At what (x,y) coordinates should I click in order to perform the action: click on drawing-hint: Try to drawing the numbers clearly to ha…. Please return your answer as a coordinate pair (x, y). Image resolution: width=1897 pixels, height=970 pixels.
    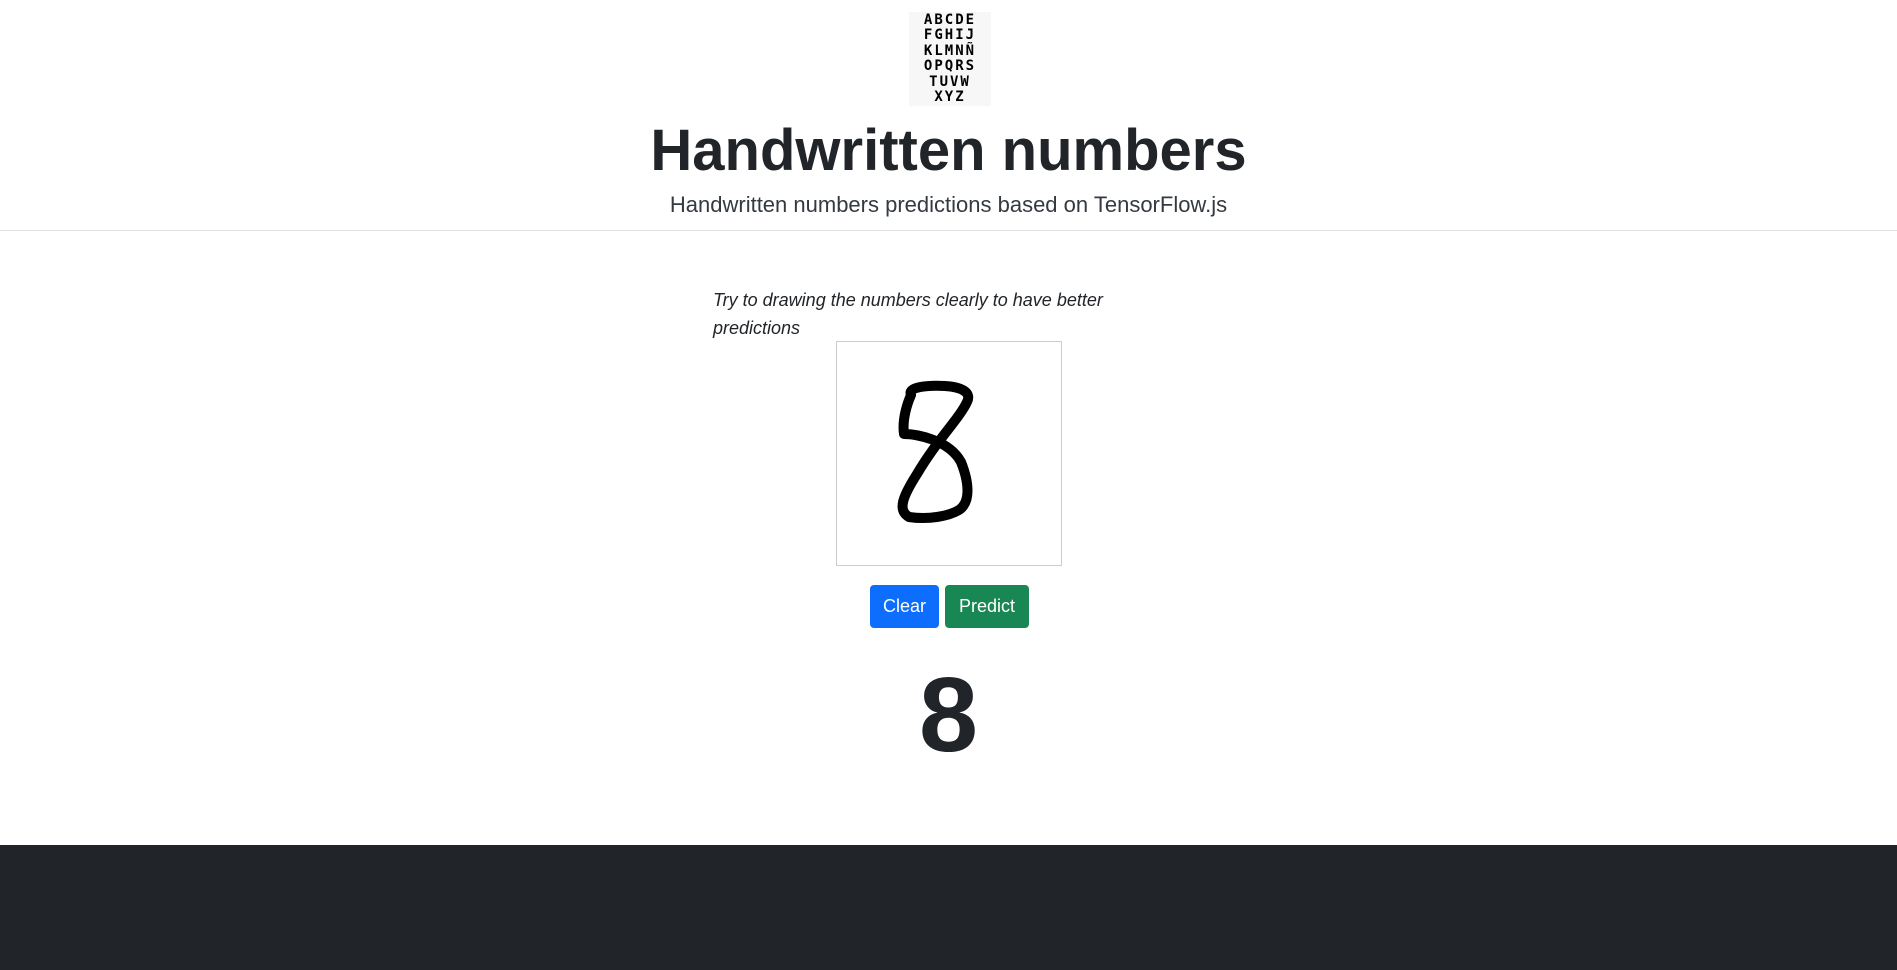
    Looking at the image, I should click on (908, 314).